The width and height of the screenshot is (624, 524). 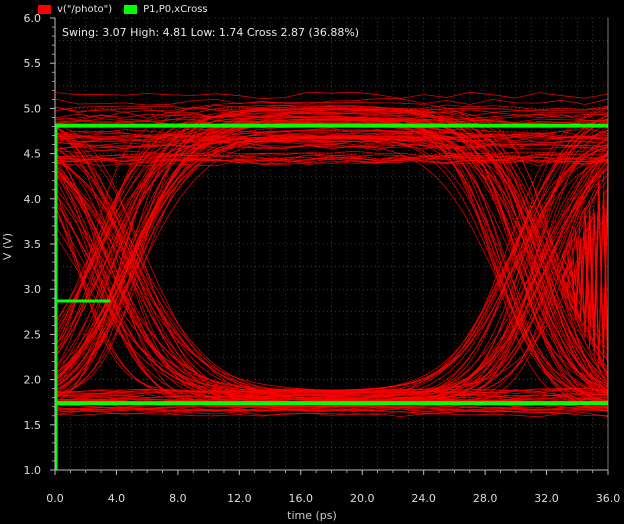 I want to click on y-tick-label: 3.5, so click(x=33, y=244).